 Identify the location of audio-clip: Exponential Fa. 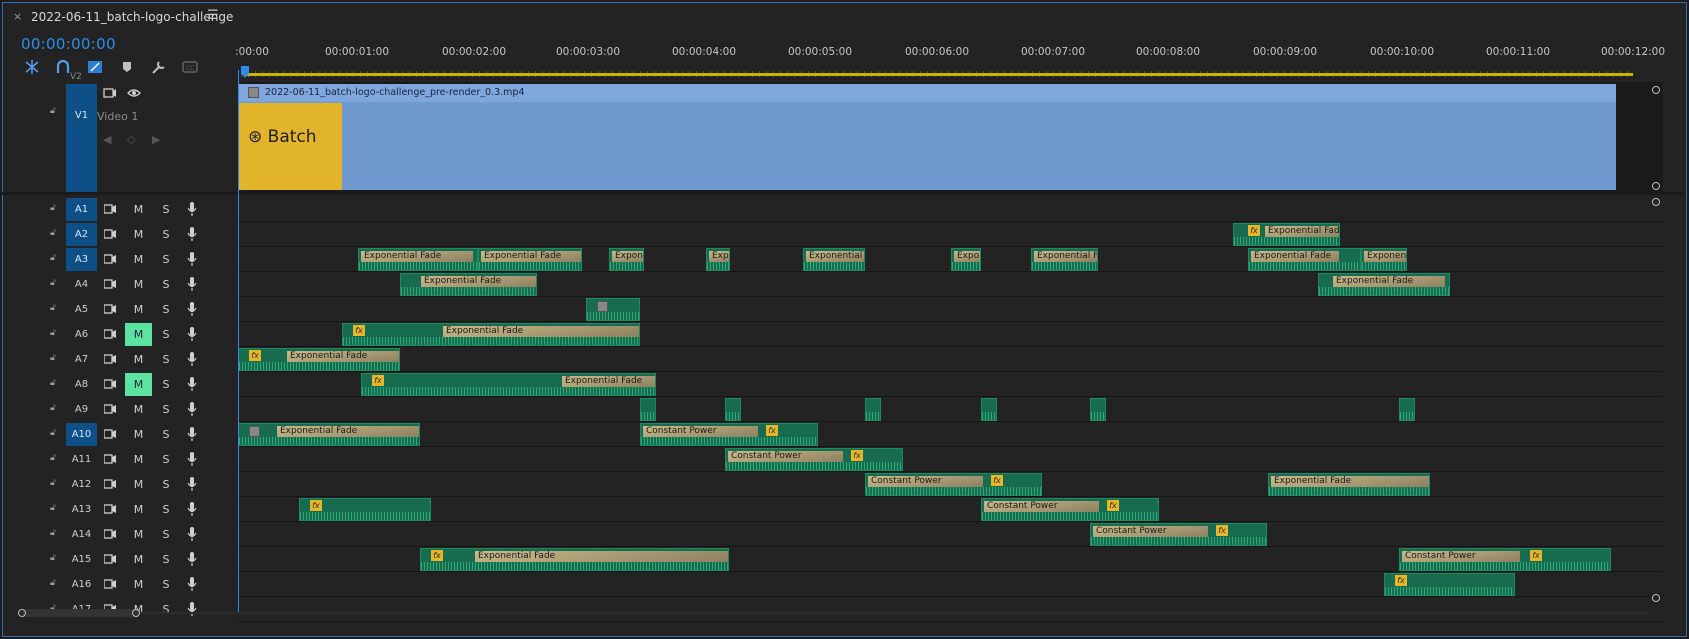
(1064, 259).